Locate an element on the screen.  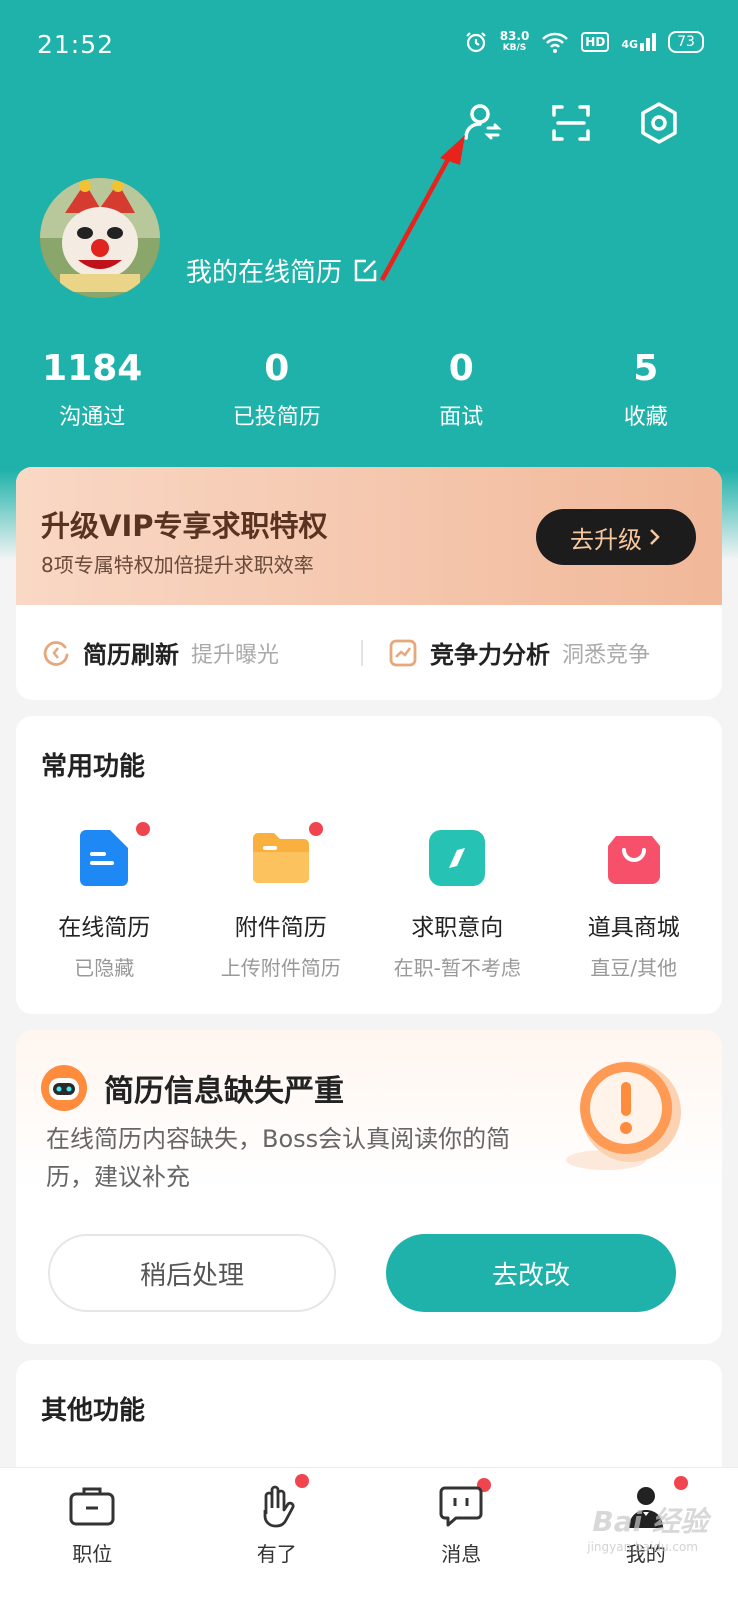
go-edit-button: 去改改 is located at coordinates (531, 1273).